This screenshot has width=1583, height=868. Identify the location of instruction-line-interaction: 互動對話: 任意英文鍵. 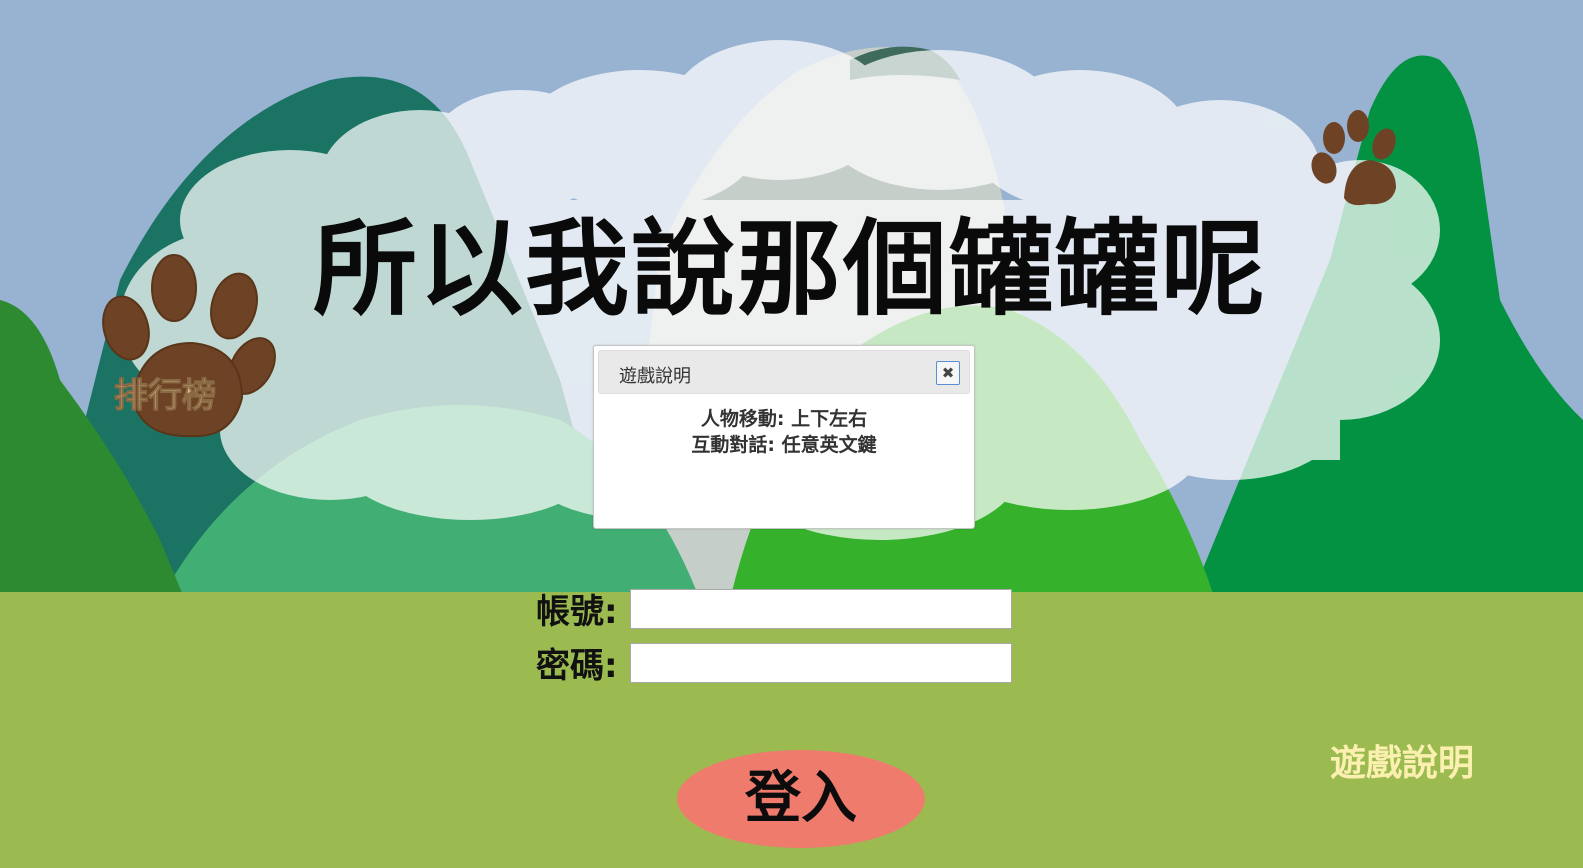
(784, 445).